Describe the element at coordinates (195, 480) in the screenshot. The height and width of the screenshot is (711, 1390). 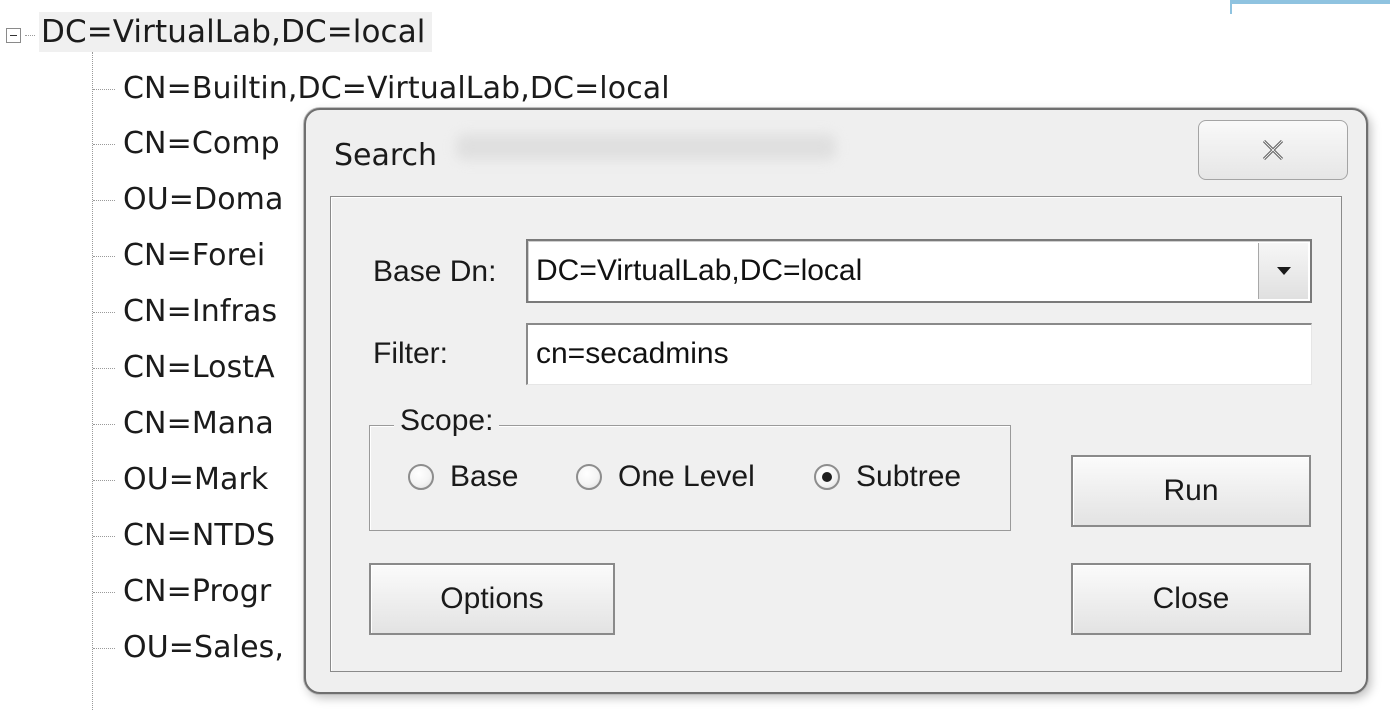
I see `tree-node-label: OU=Mark` at that location.